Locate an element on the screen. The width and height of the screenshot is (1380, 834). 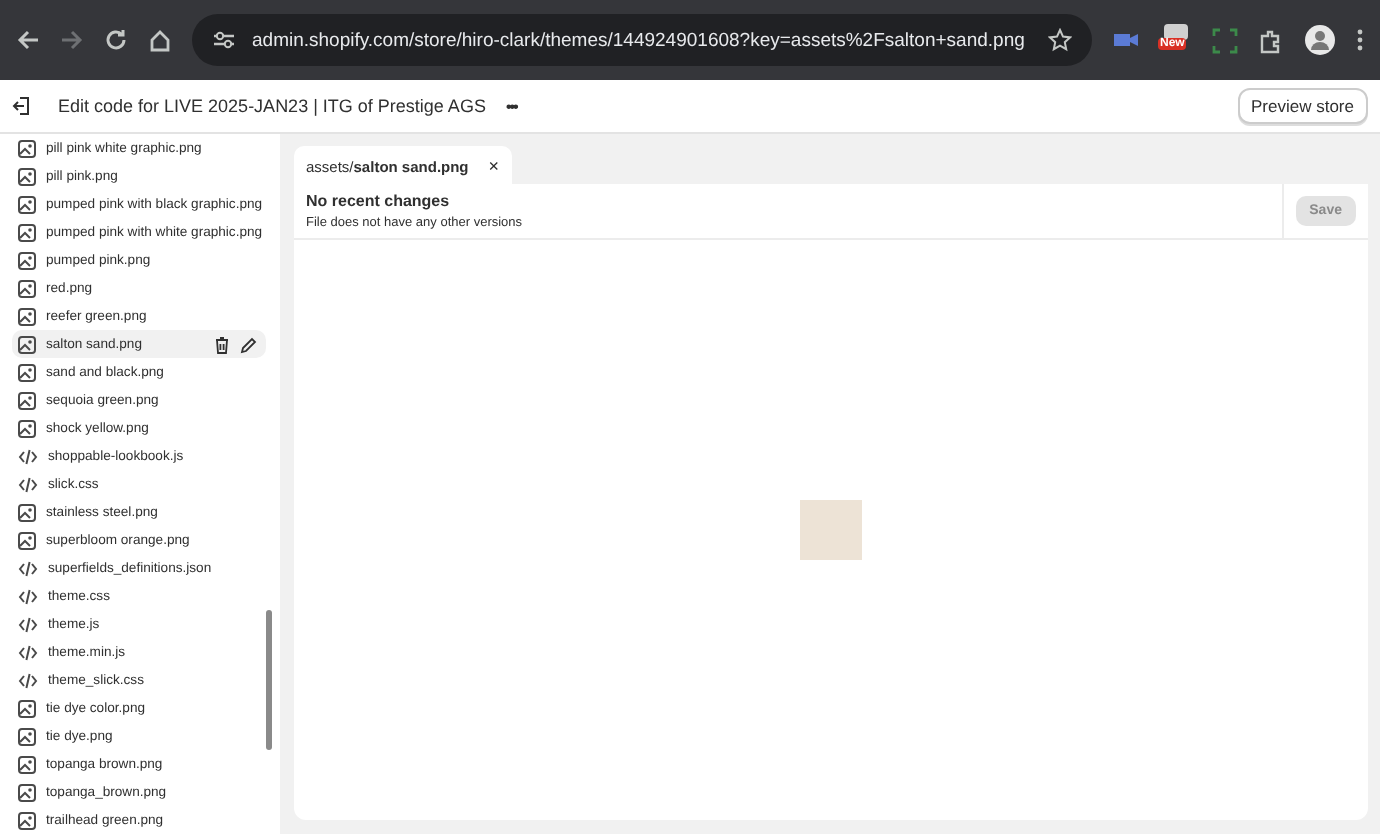
preview-store-button: Preview store is located at coordinates (1302, 106).